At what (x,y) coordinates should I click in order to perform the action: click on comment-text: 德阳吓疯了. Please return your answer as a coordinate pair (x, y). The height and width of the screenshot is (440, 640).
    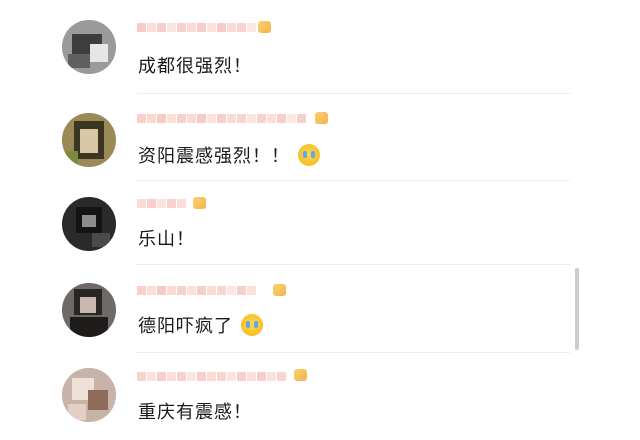
    Looking at the image, I should click on (200, 325).